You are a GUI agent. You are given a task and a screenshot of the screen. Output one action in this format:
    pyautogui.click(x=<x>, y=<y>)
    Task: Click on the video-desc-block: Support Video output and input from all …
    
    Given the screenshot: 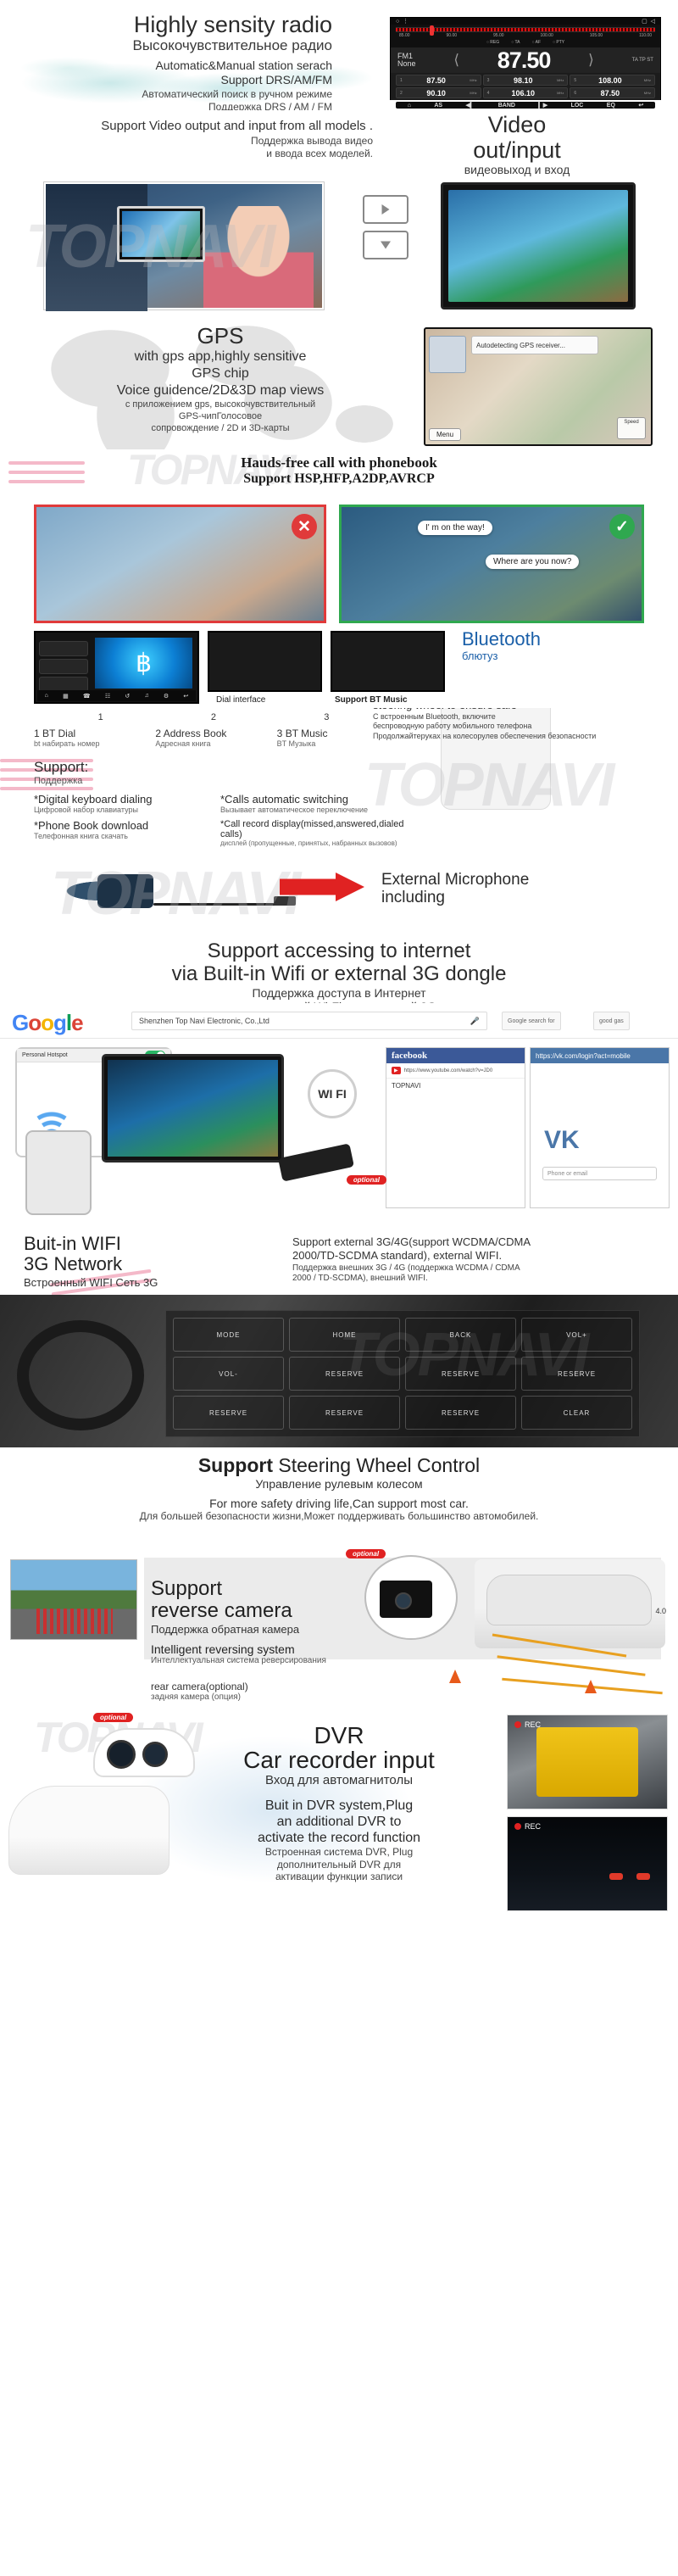 What is the action you would take?
    pyautogui.click(x=220, y=139)
    